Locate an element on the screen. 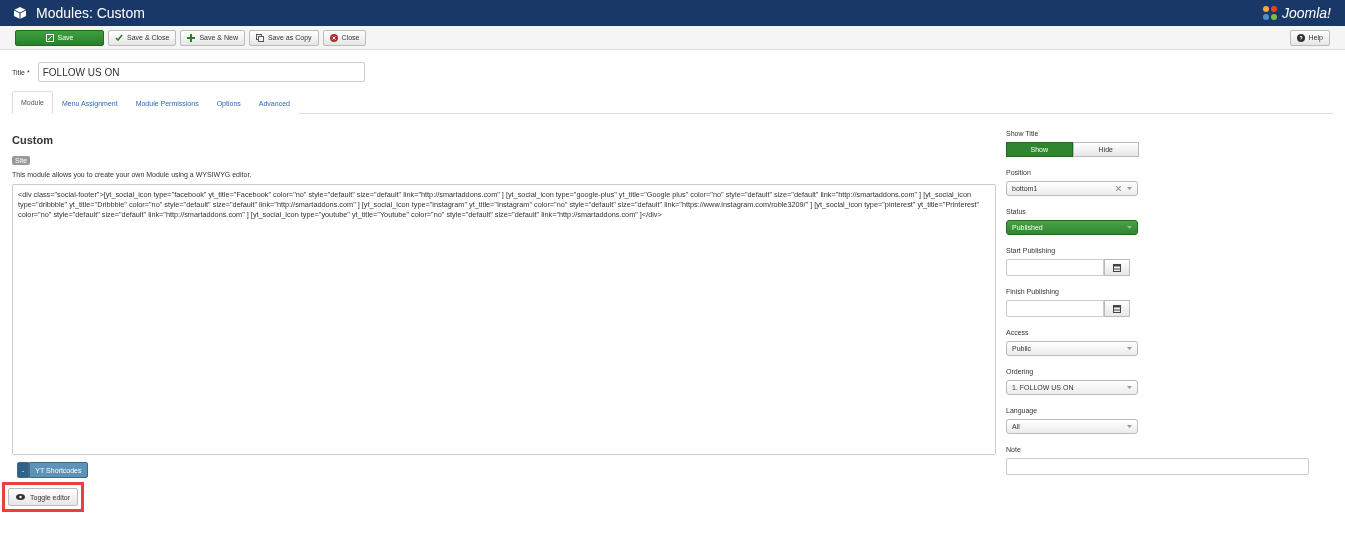  note-input is located at coordinates (1157, 466).